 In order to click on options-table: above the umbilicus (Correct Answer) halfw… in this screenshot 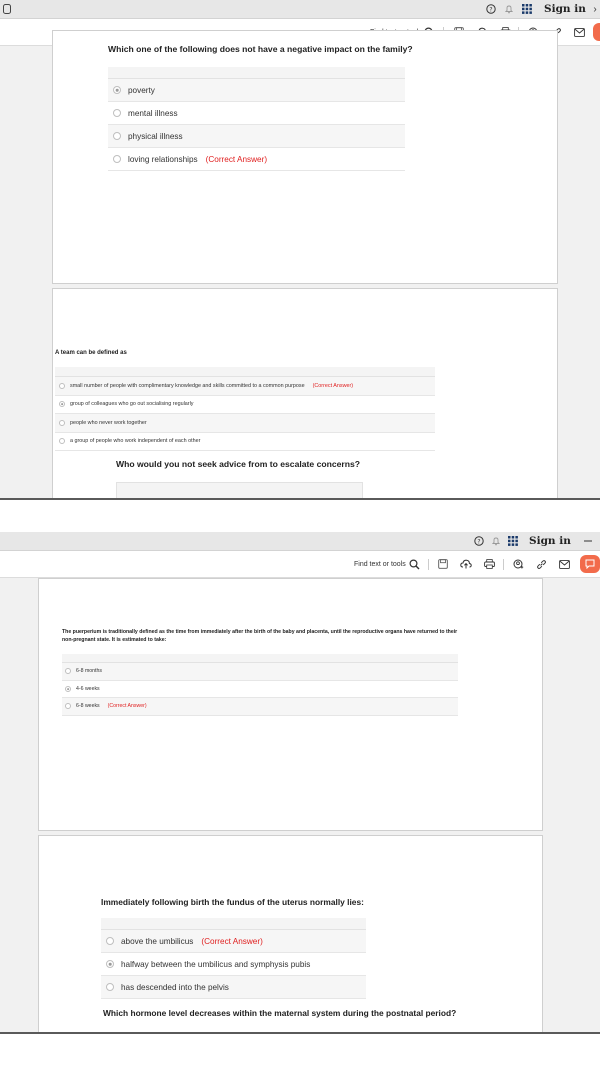, I will do `click(233, 958)`.